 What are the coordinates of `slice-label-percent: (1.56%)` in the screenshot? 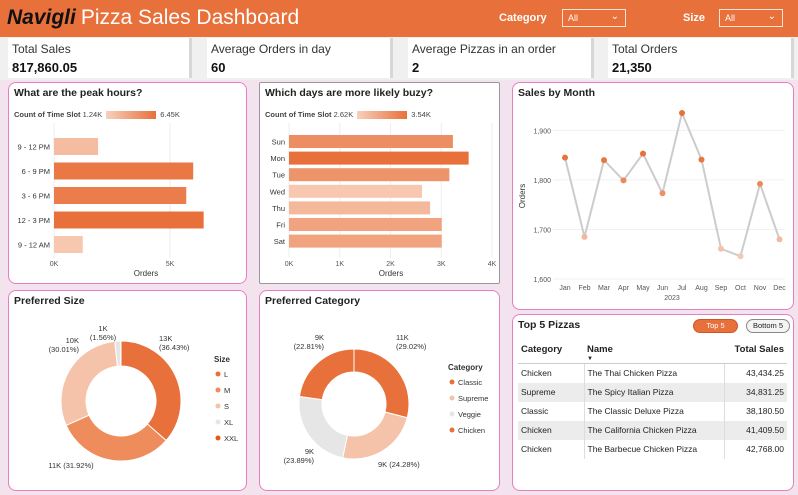 It's located at (103, 337).